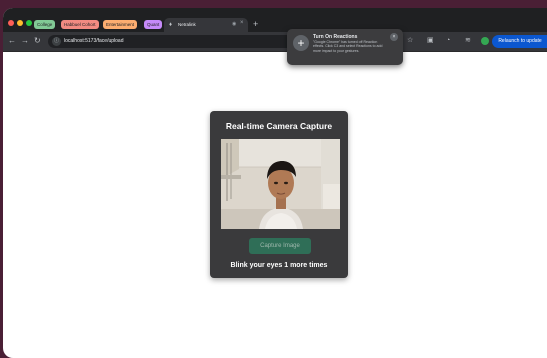 This screenshot has height=358, width=547. I want to click on bookmark-star-icon: ☆, so click(410, 41).